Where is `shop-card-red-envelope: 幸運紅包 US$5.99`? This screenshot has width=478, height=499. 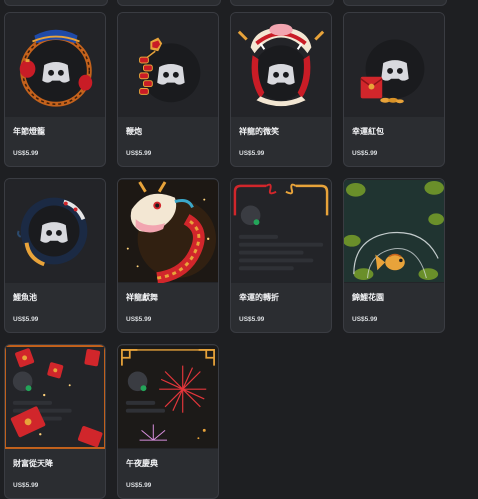
shop-card-red-envelope: 幸運紅包 US$5.99 is located at coordinates (394, 89).